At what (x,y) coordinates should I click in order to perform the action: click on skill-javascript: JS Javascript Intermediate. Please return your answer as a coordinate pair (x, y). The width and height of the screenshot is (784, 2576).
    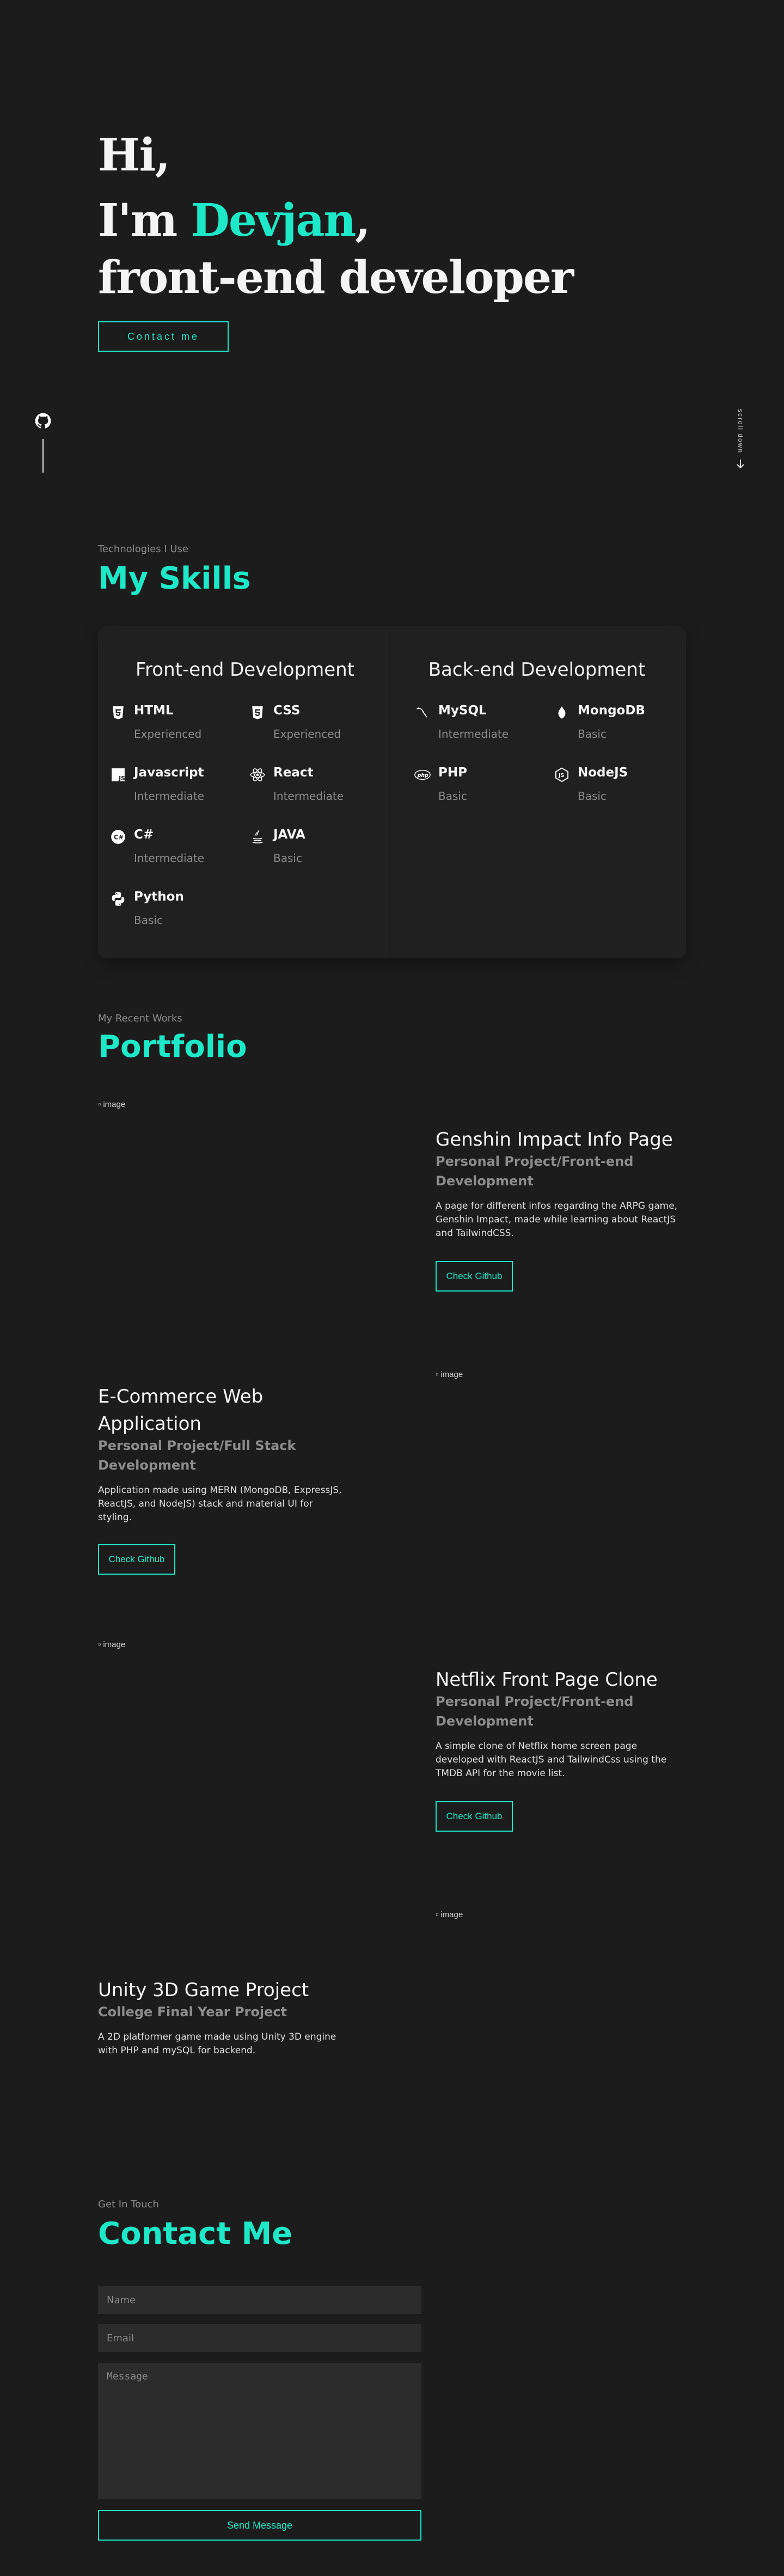
    Looking at the image, I should click on (175, 785).